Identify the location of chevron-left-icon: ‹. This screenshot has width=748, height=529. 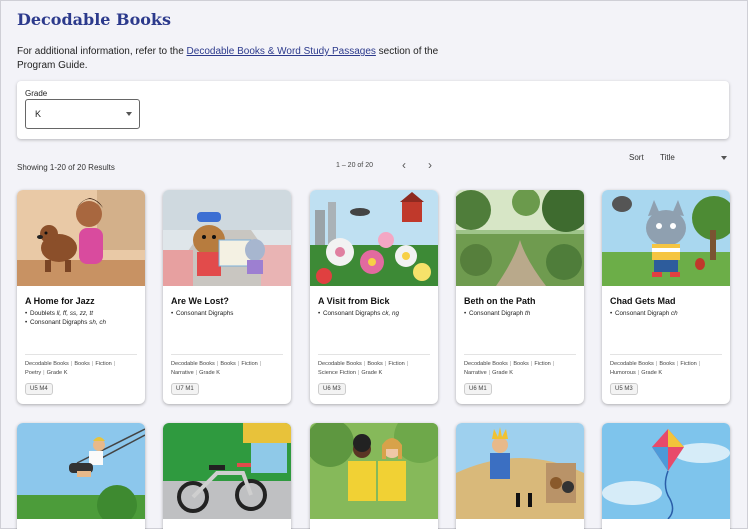
(404, 165).